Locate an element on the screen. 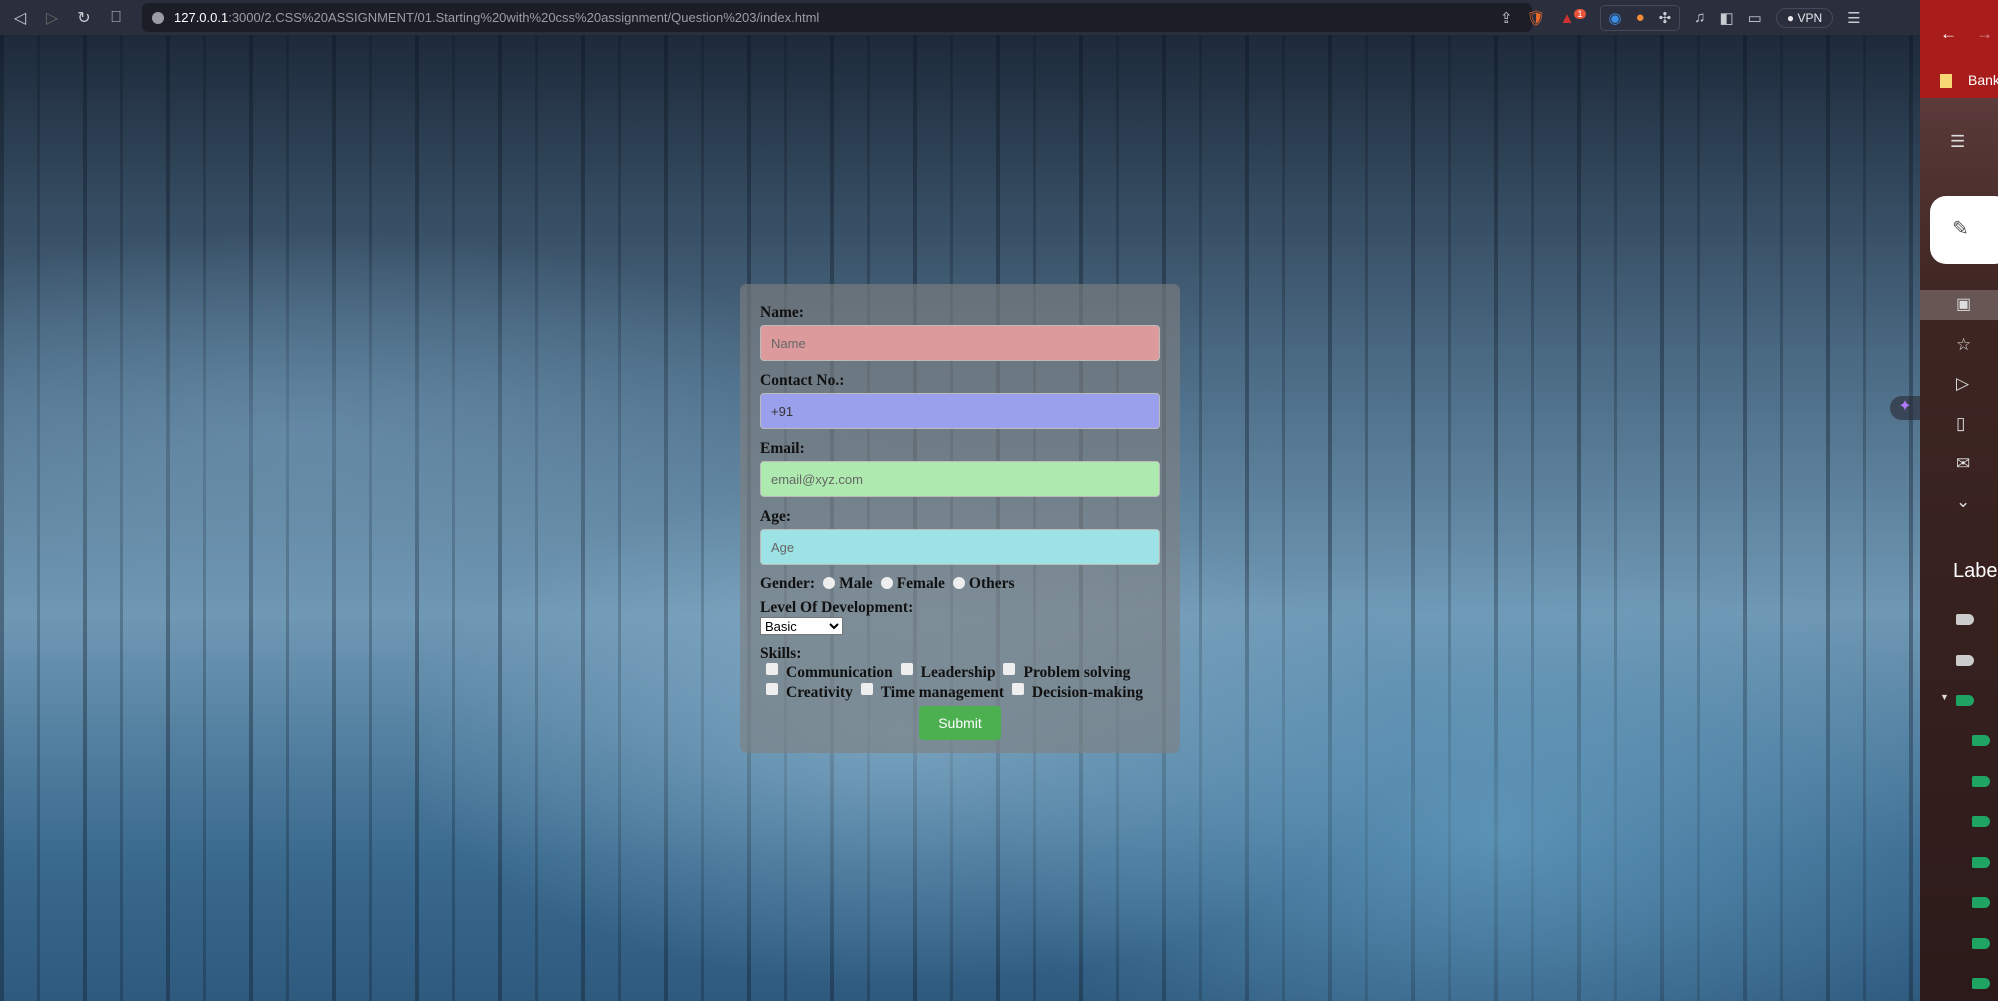  name-label: Name: is located at coordinates (782, 312).